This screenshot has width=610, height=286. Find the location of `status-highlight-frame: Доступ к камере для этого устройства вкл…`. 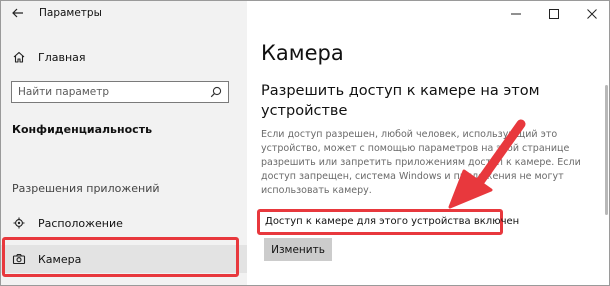

status-highlight-frame: Доступ к камере для этого устройства вкл… is located at coordinates (388, 222).